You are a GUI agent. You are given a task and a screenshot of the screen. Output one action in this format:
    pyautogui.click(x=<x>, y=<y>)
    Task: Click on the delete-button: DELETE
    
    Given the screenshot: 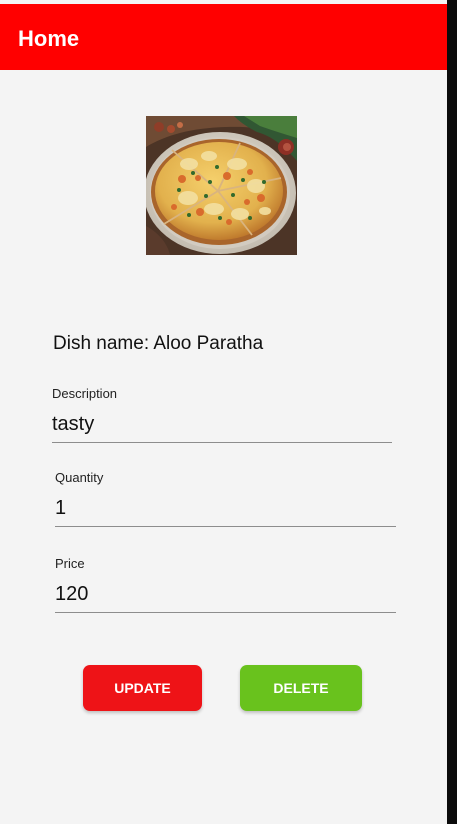 What is the action you would take?
    pyautogui.click(x=301, y=688)
    